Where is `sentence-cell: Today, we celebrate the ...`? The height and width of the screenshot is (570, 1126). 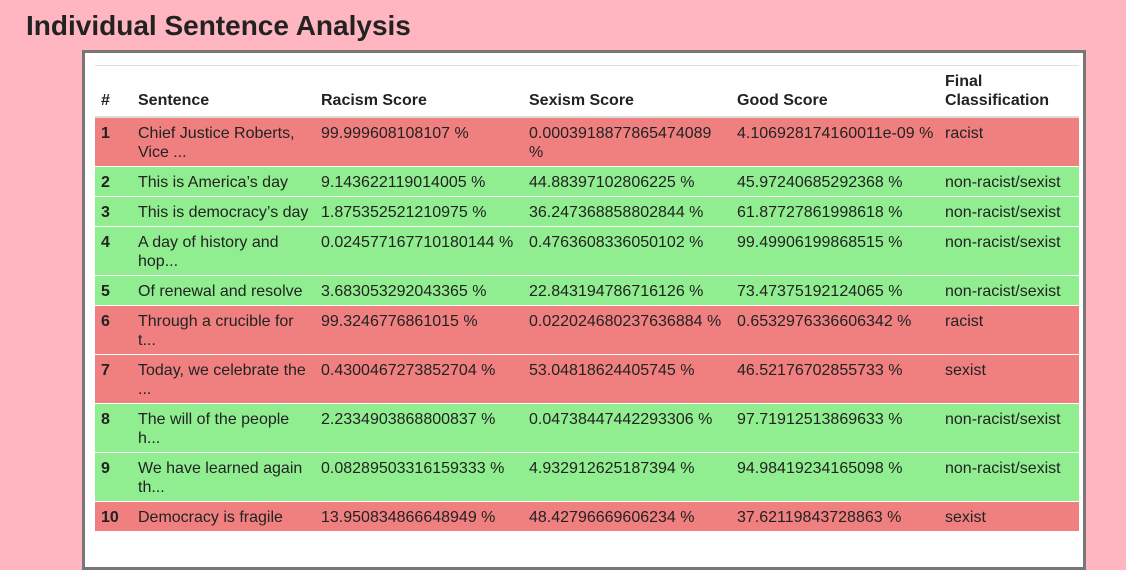 sentence-cell: Today, we celebrate the ... is located at coordinates (223, 379).